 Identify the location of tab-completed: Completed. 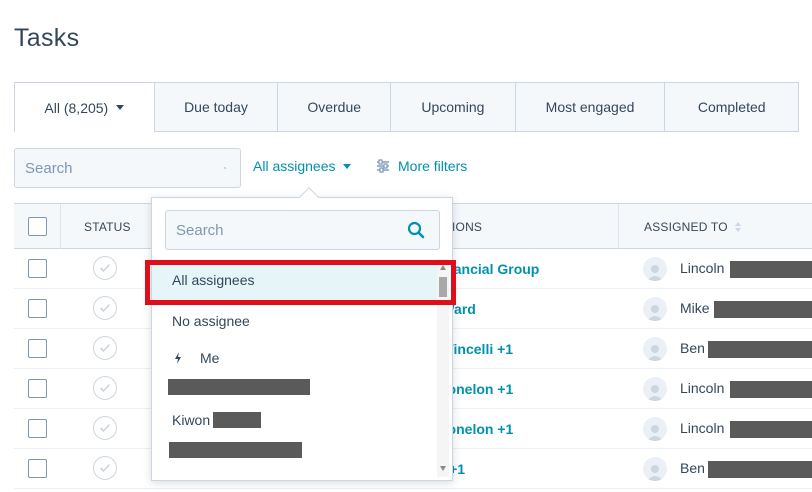
(732, 107).